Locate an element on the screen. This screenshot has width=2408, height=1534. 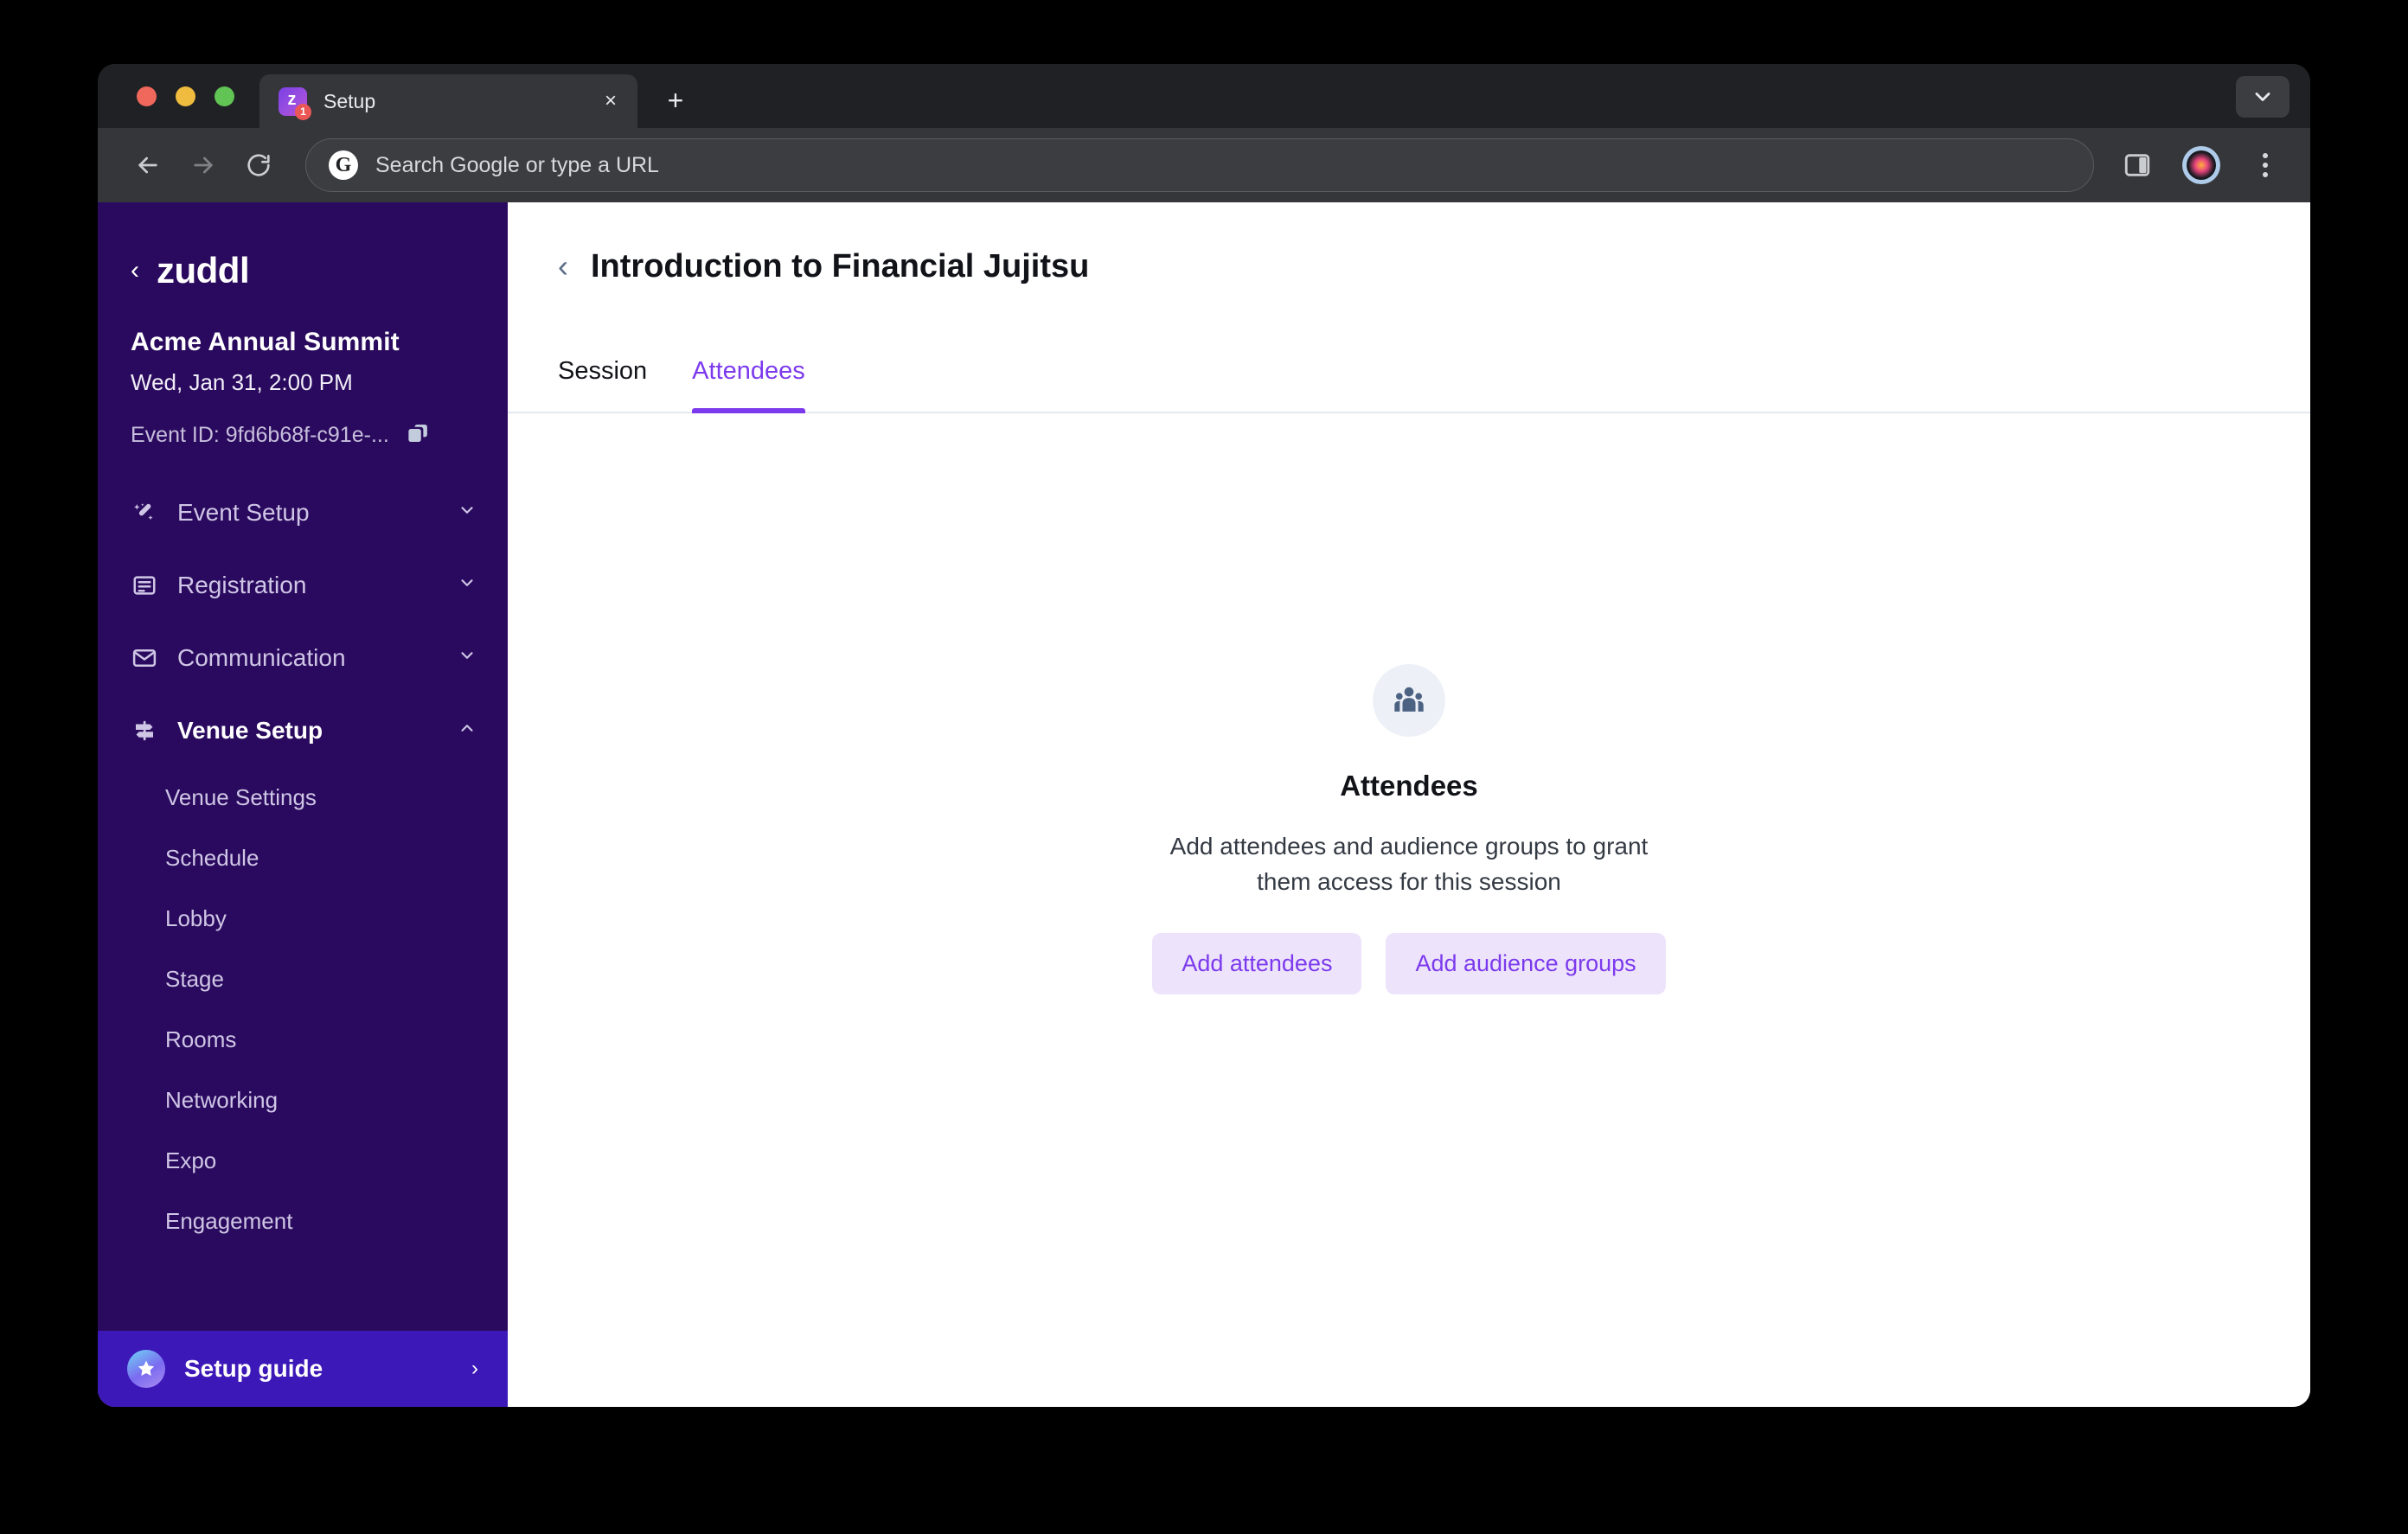
setup-guide-label: Setup guide is located at coordinates (253, 1368).